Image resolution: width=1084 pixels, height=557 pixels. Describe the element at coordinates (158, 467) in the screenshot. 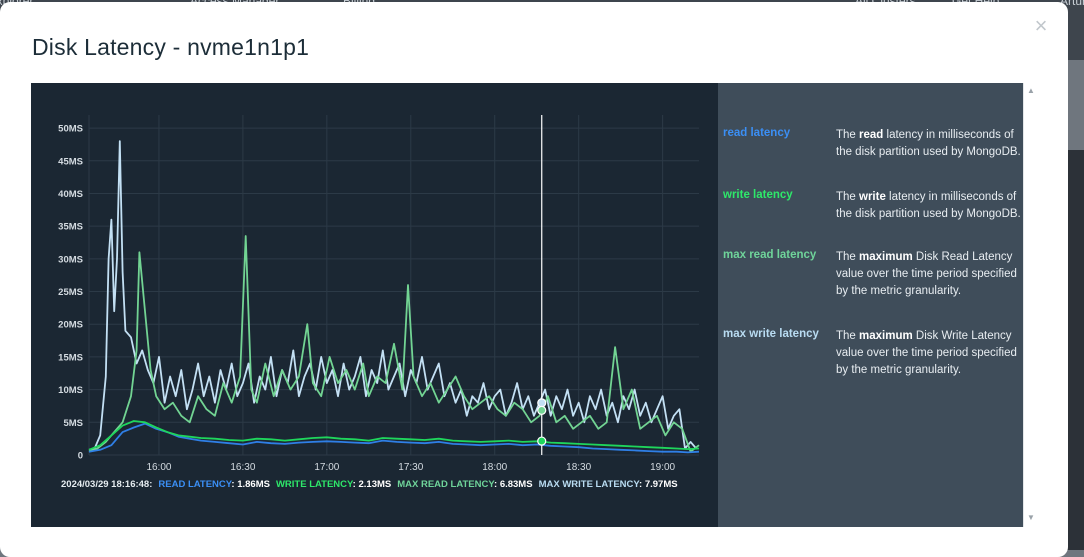

I see `x-tick-label: 16:00` at that location.